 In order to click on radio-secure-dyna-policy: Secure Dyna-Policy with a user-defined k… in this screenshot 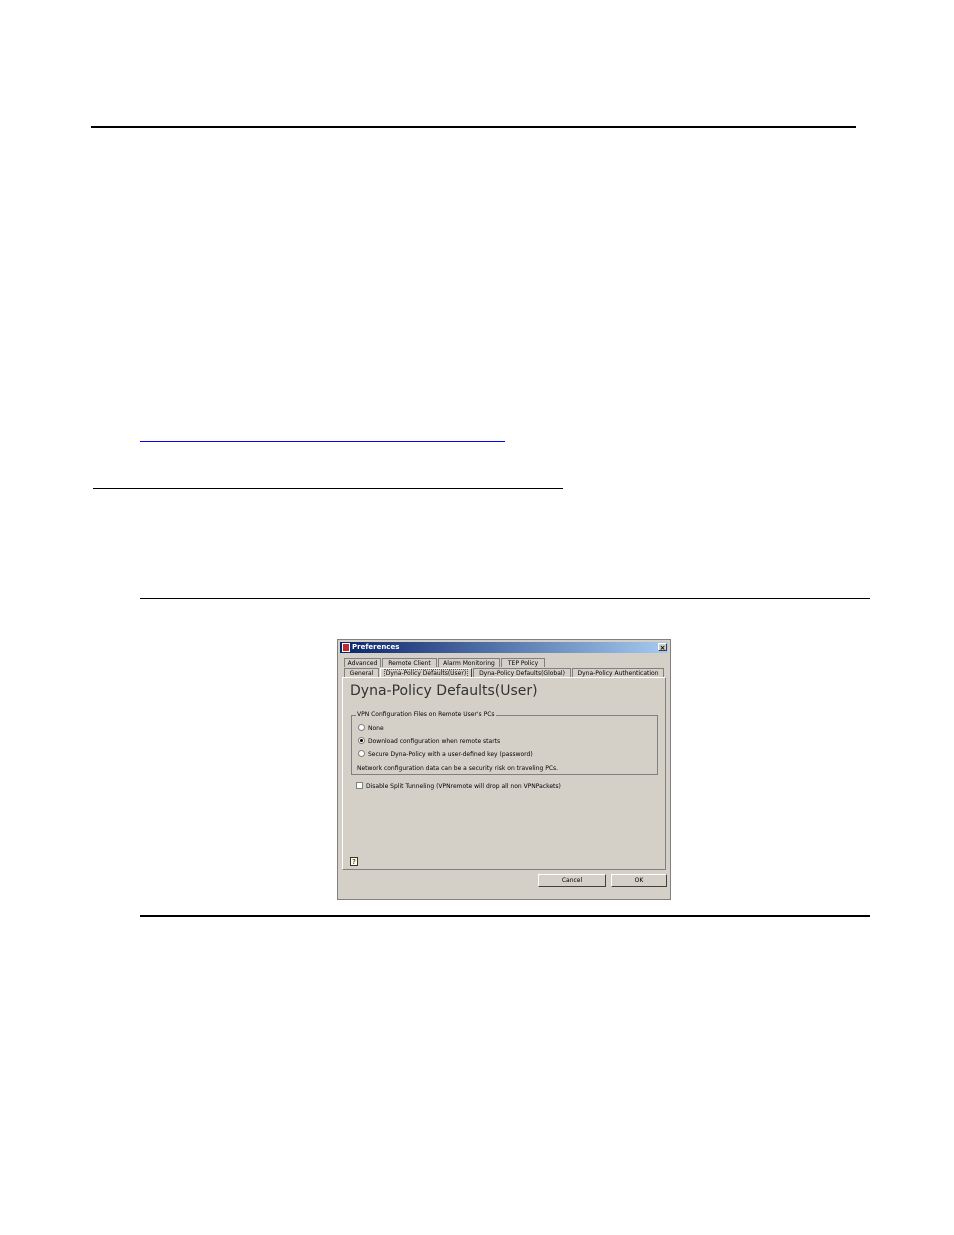, I will do `click(445, 754)`.